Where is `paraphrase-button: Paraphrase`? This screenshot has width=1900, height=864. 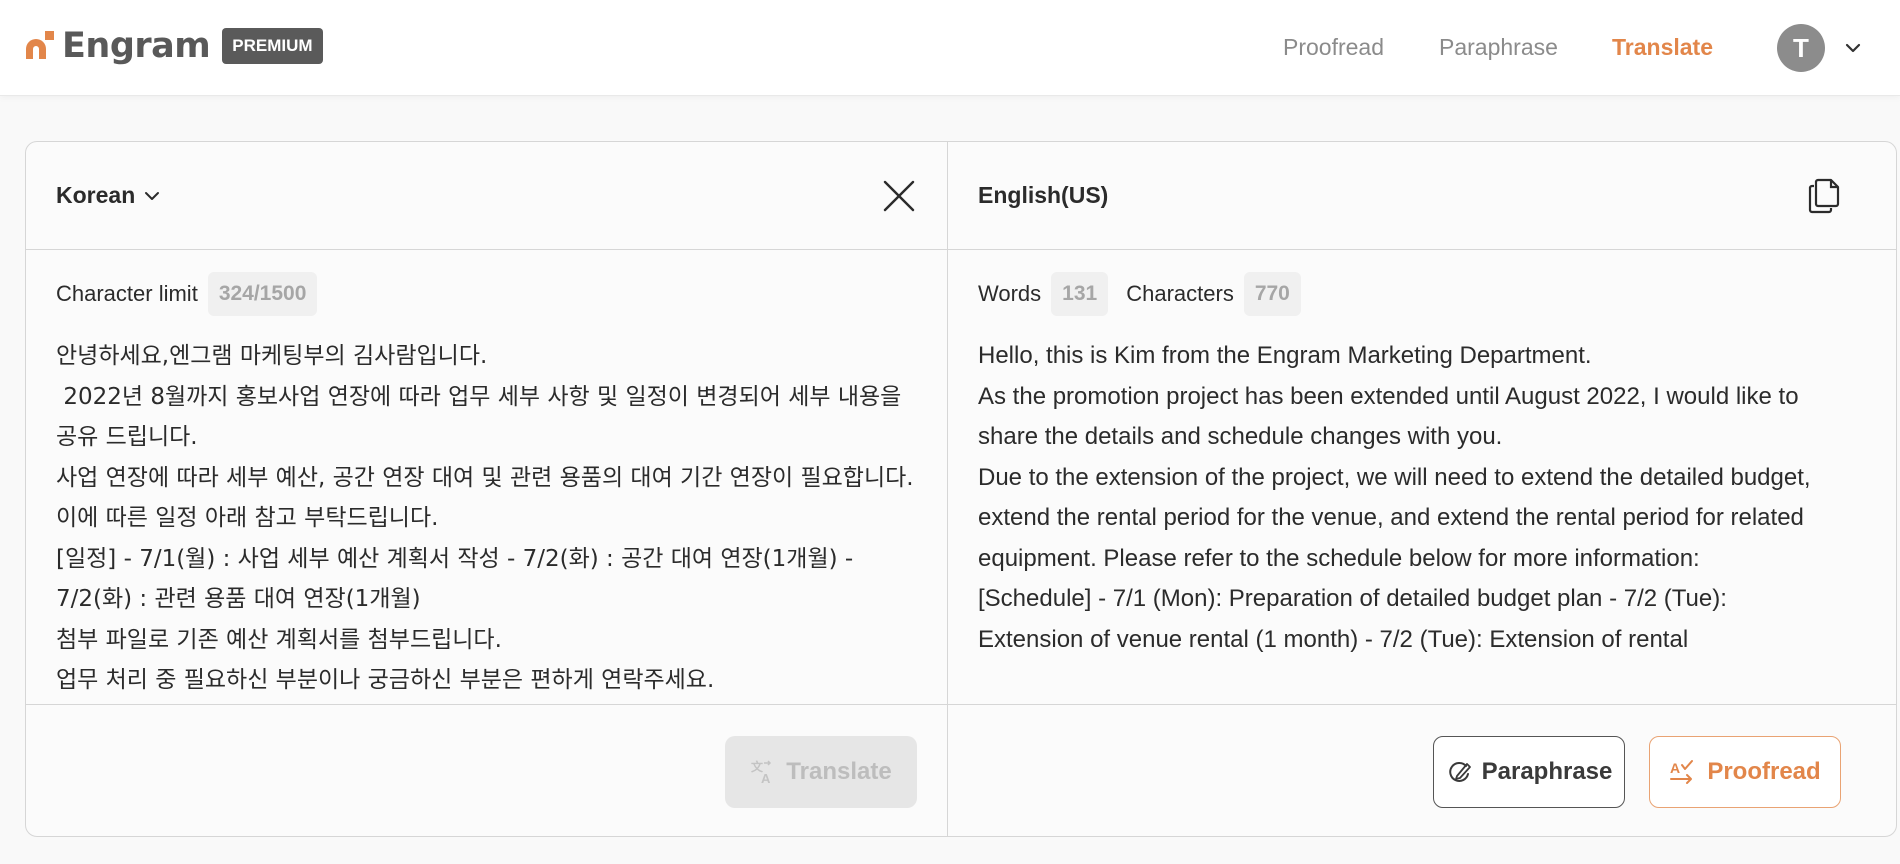 paraphrase-button: Paraphrase is located at coordinates (1529, 772).